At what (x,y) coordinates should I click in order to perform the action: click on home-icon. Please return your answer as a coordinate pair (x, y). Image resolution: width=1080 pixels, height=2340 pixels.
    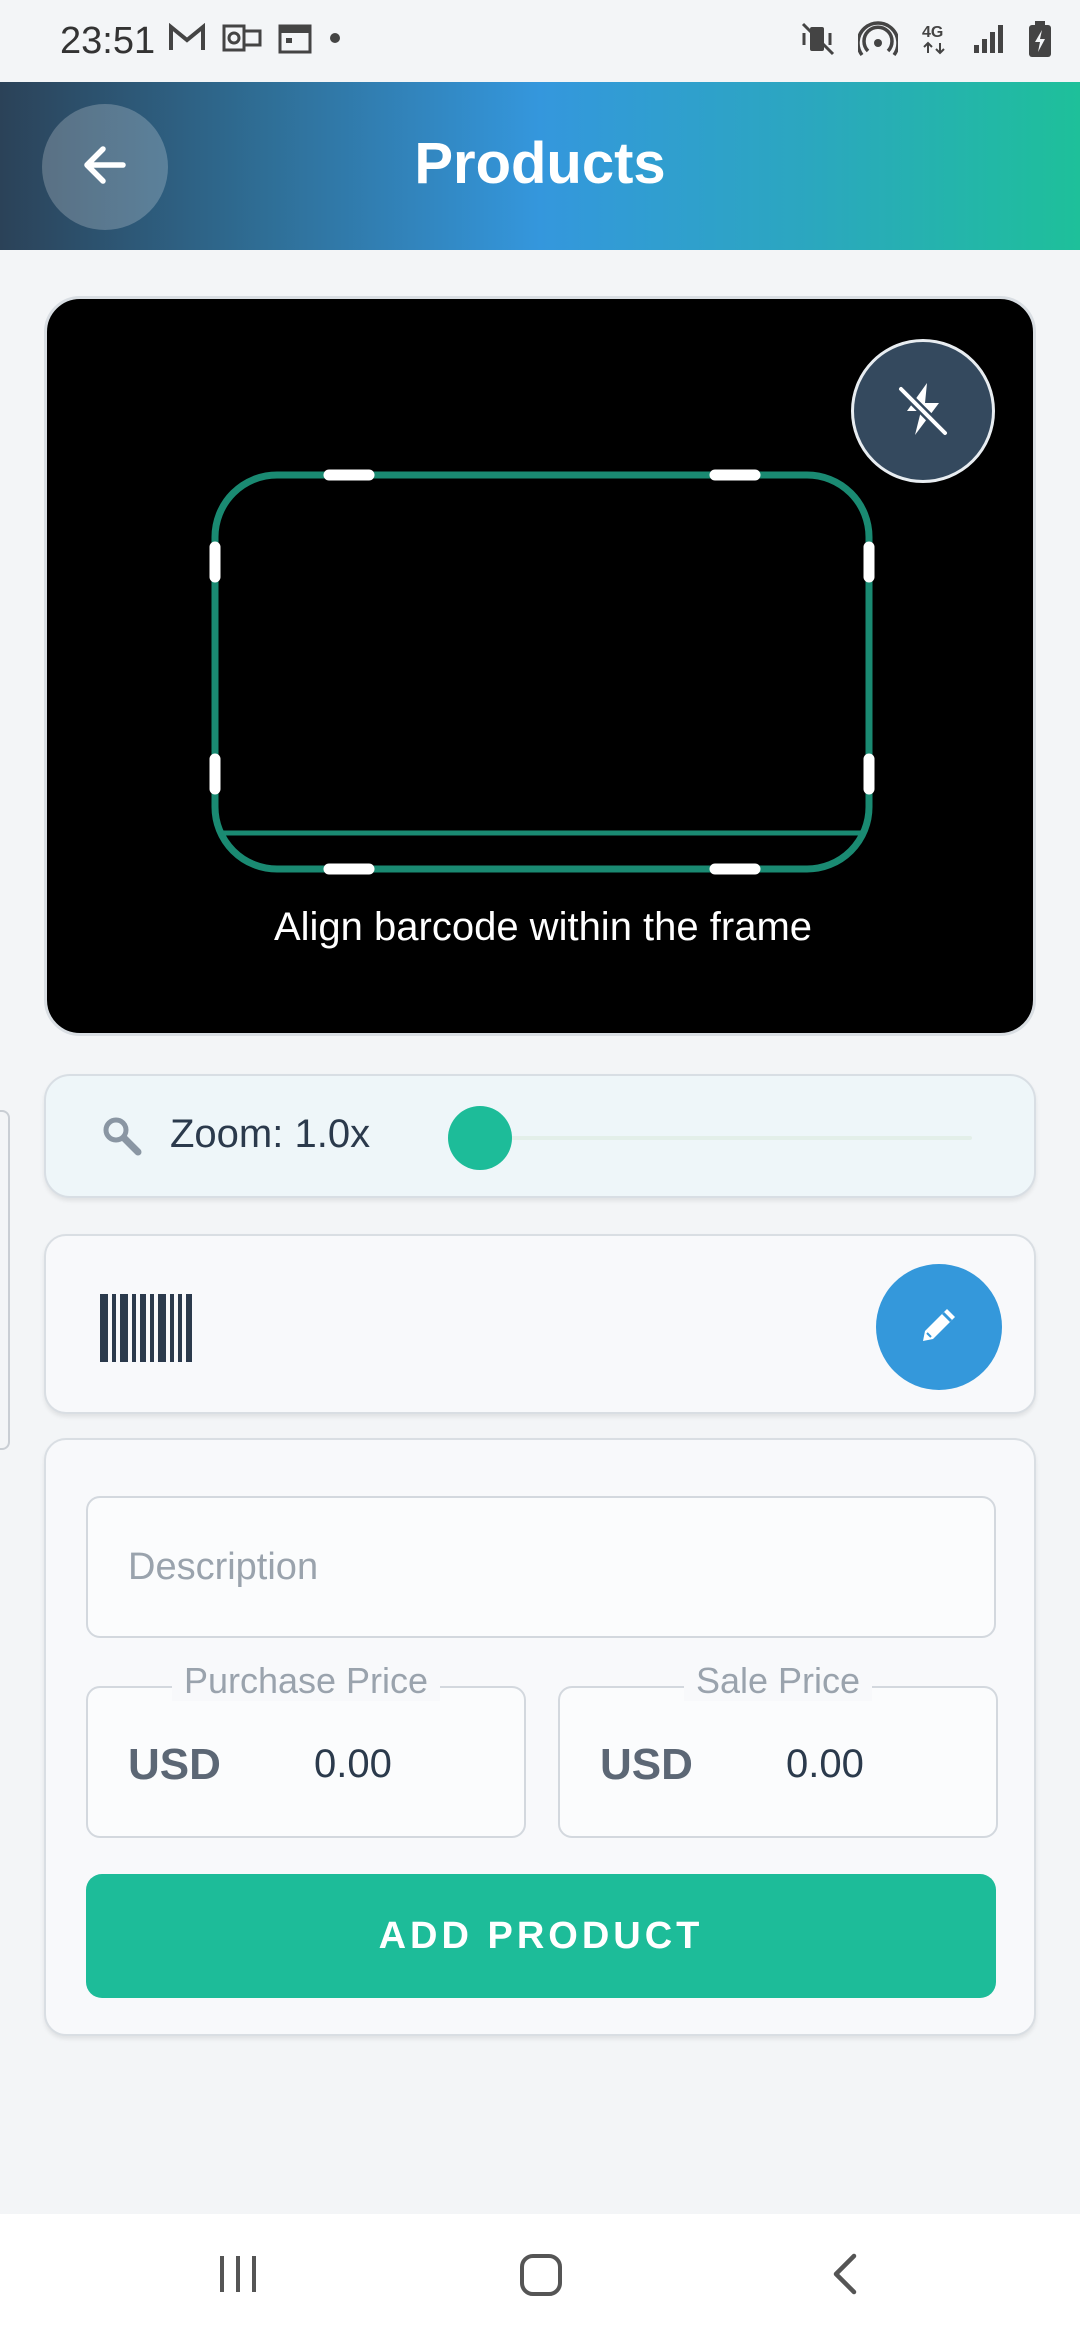
    Looking at the image, I should click on (542, 2276).